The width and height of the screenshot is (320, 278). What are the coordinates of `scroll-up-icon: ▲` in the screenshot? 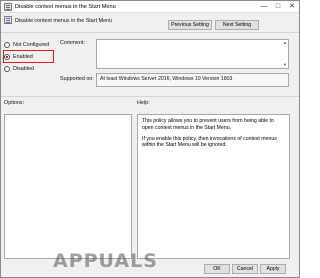 It's located at (285, 43).